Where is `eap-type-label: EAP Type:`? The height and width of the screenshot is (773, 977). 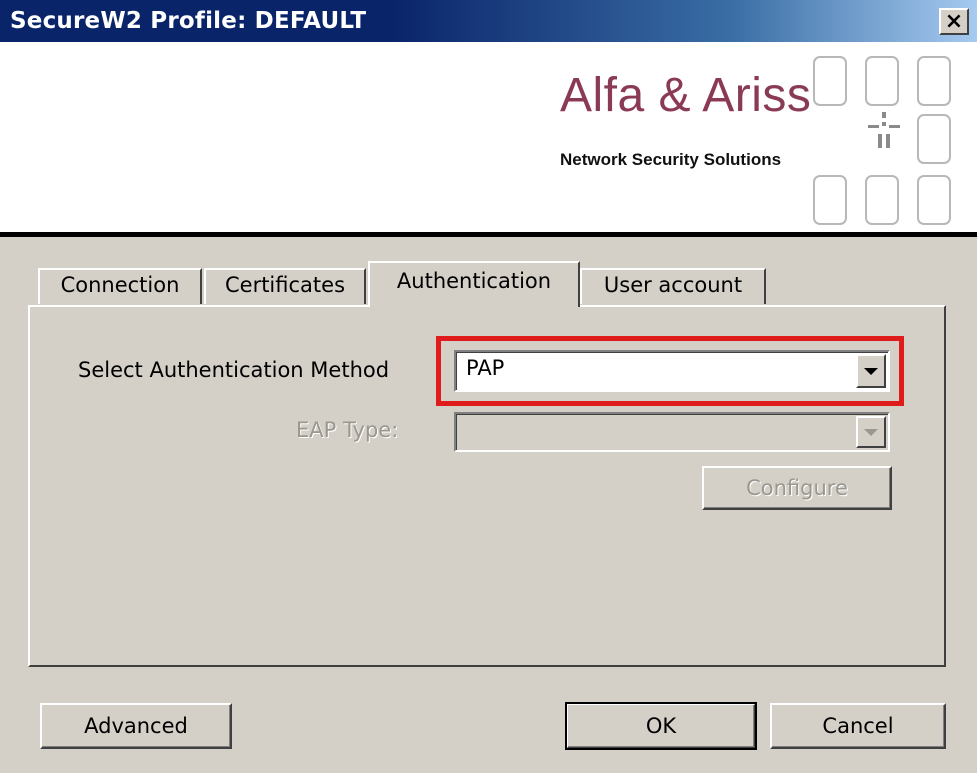 eap-type-label: EAP Type: is located at coordinates (347, 430).